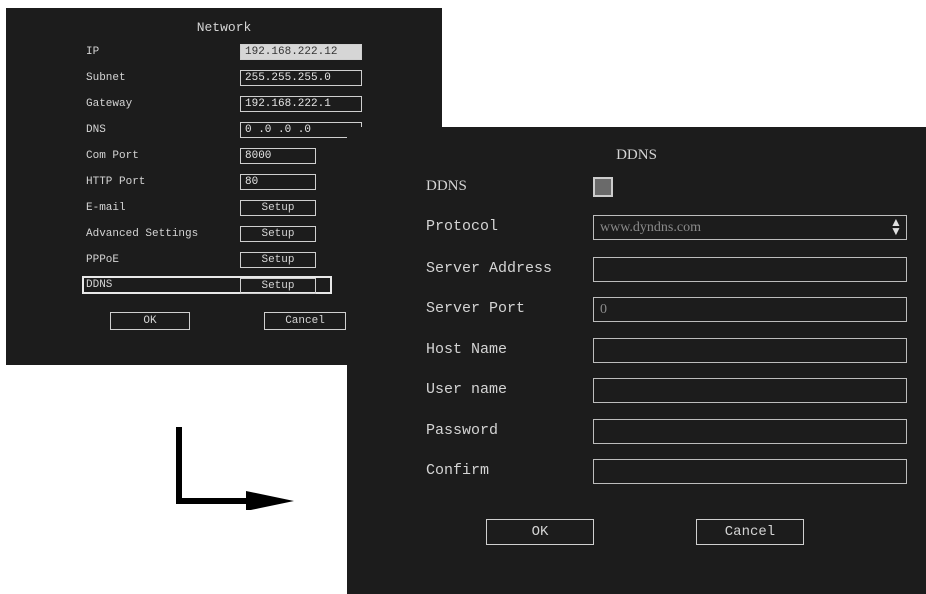 The width and height of the screenshot is (926, 594). What do you see at coordinates (106, 208) in the screenshot?
I see `email-label: E-mail` at bounding box center [106, 208].